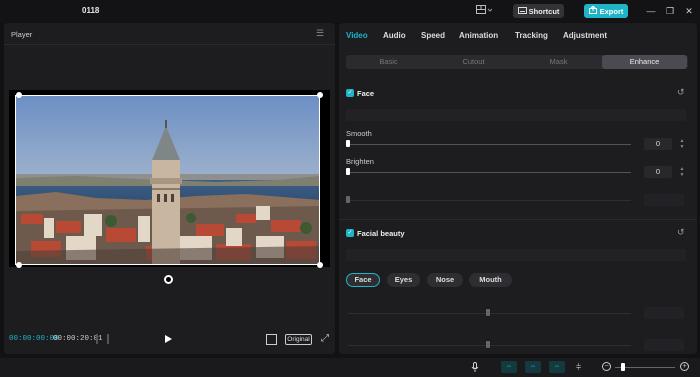  I want to click on zoom-in-icon: +, so click(684, 366).